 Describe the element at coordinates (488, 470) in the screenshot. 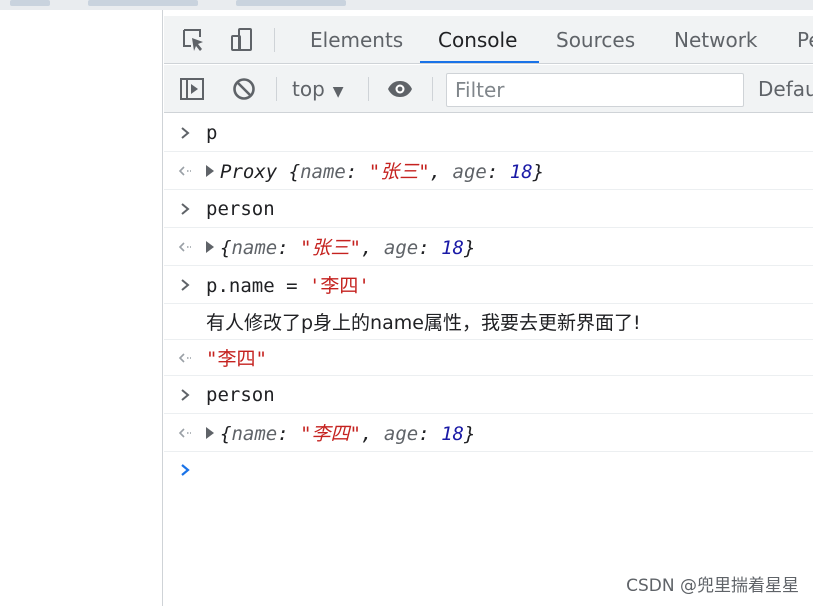

I see `console-prompt-row` at that location.